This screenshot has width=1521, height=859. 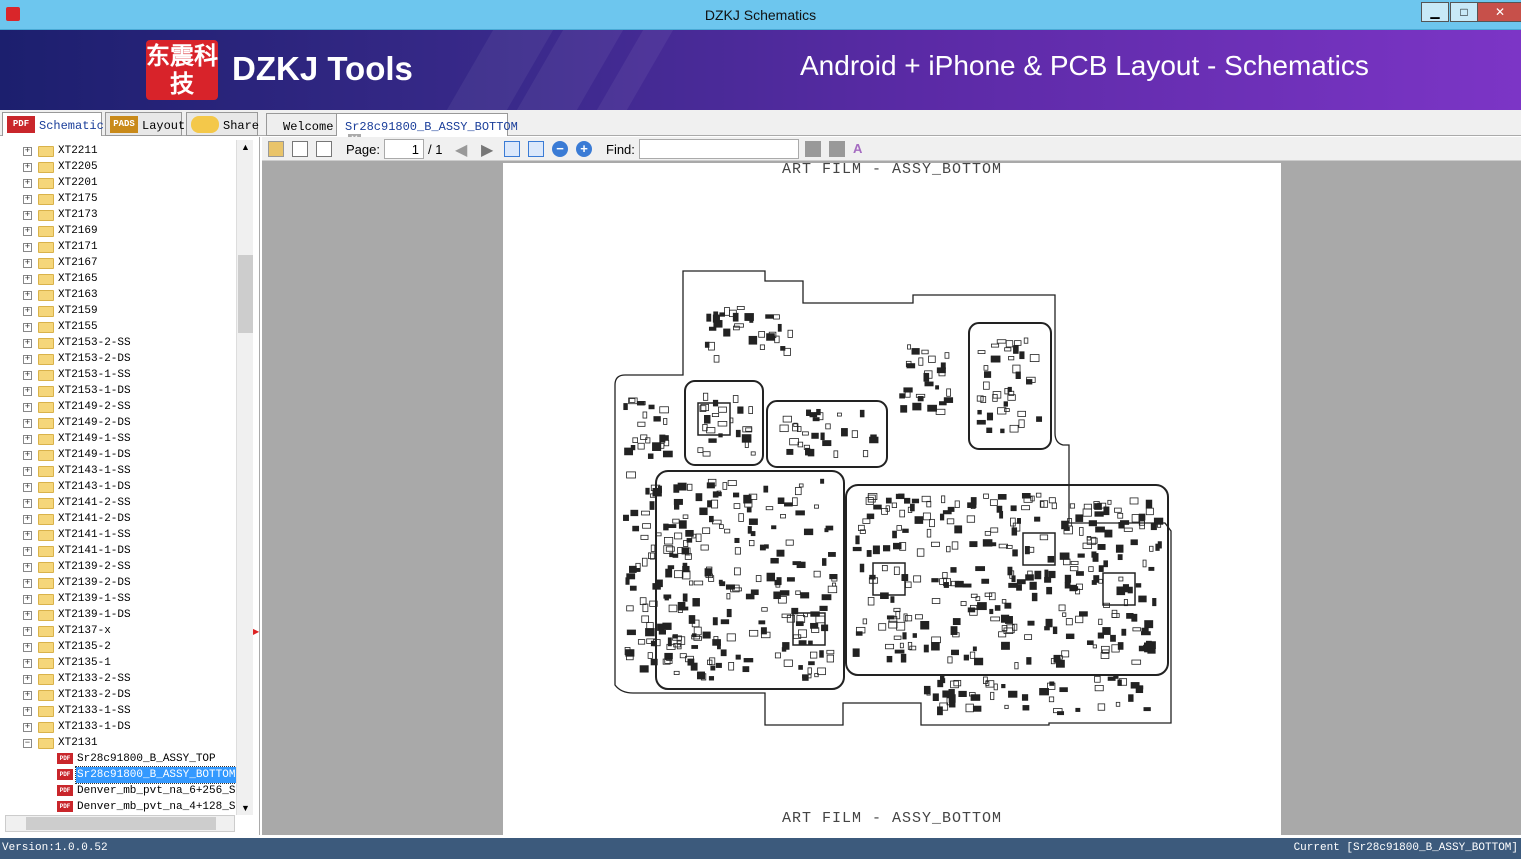 What do you see at coordinates (118, 423) in the screenshot?
I see `tree-folder: + XT2149-2-DS` at bounding box center [118, 423].